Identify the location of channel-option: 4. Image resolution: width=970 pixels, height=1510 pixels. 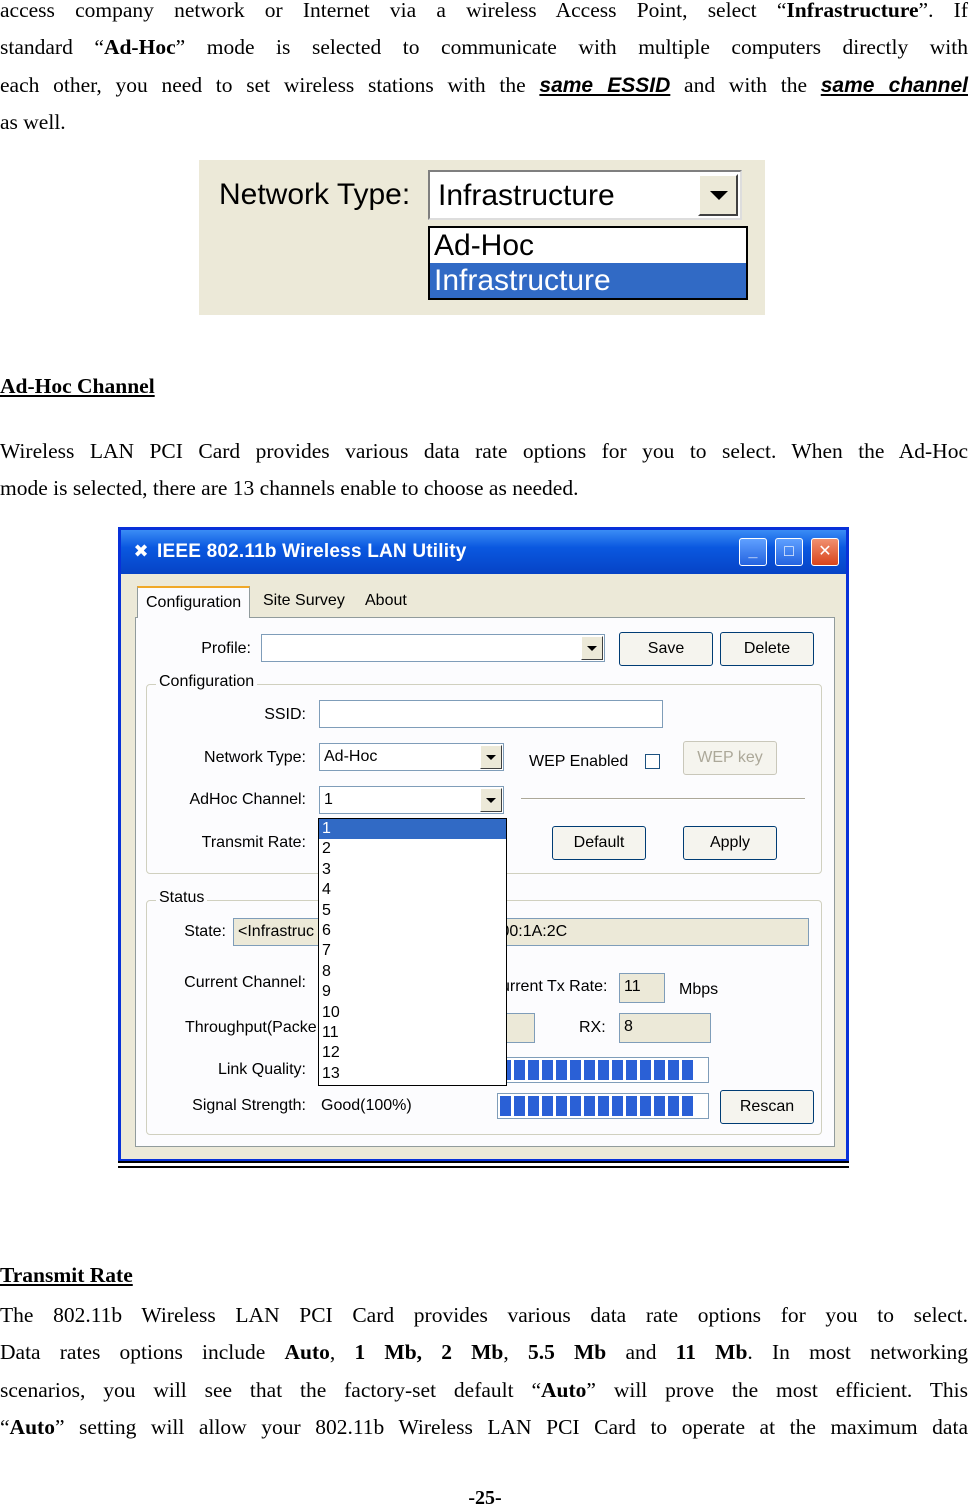
(412, 890).